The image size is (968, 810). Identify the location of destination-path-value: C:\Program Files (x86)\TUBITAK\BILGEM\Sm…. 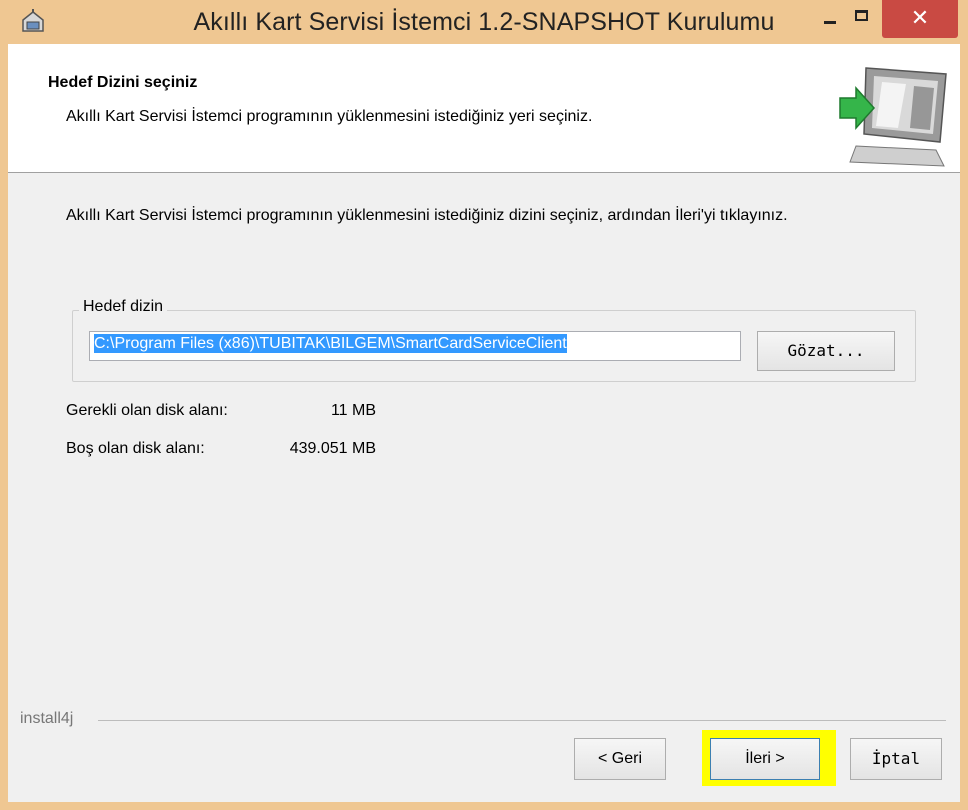
(330, 343).